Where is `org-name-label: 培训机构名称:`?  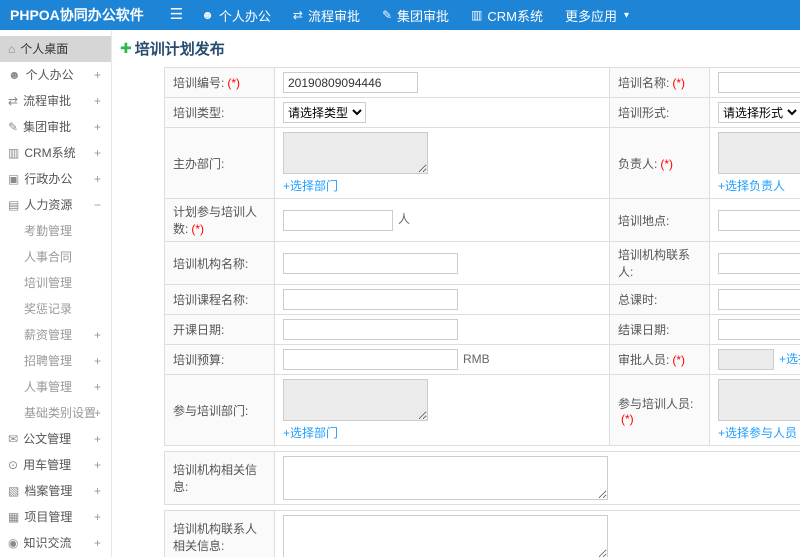
org-name-label: 培训机构名称: is located at coordinates (219, 263).